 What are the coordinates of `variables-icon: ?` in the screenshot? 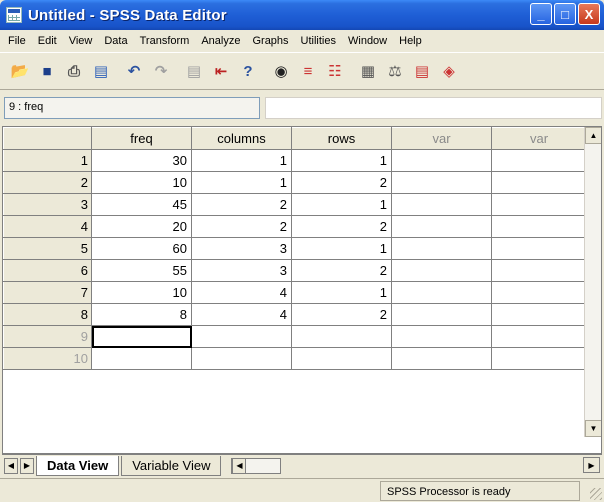 It's located at (248, 71).